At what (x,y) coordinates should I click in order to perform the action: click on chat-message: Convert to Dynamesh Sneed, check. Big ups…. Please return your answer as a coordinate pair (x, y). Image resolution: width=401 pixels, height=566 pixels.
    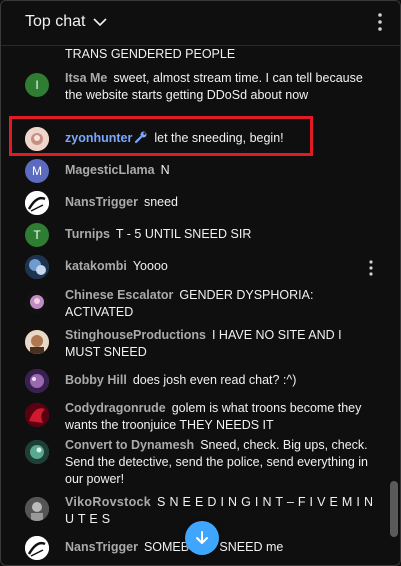
    Looking at the image, I should click on (201, 462).